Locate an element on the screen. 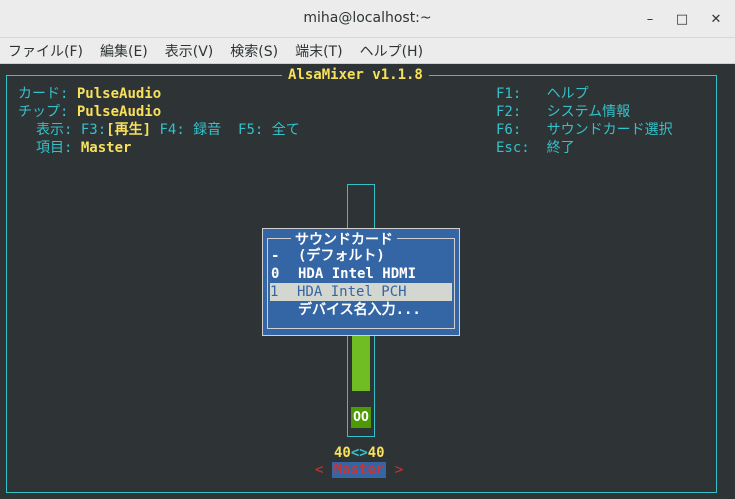  help-esc-key: Esc: is located at coordinates (513, 148).